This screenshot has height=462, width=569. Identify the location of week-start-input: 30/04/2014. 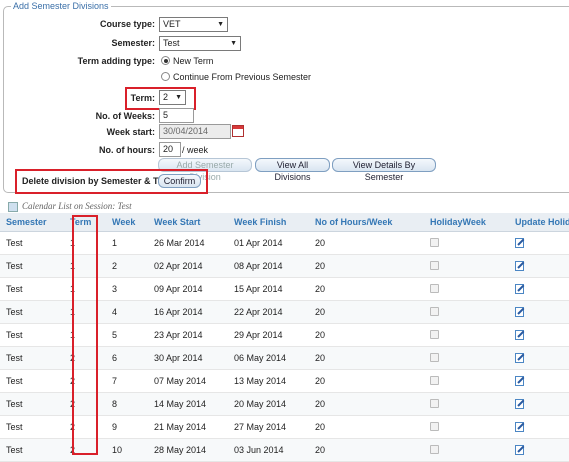
(195, 131).